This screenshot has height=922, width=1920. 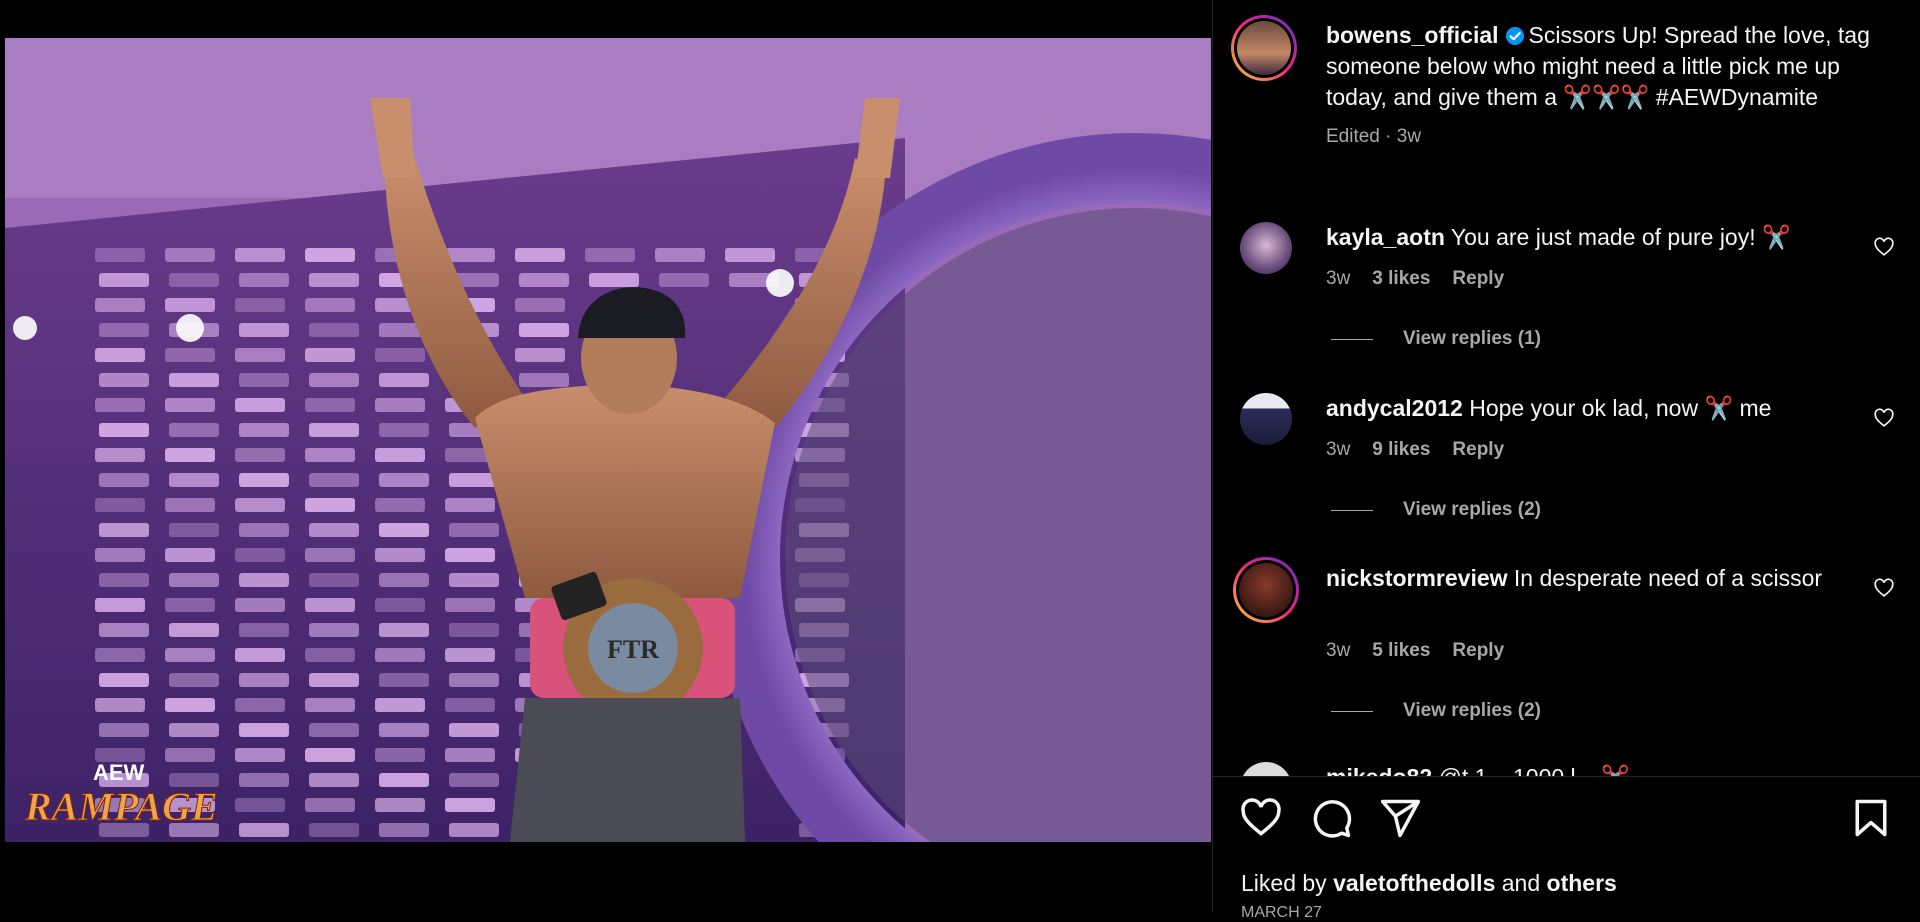 What do you see at coordinates (1331, 818) in the screenshot?
I see `comment-icon` at bounding box center [1331, 818].